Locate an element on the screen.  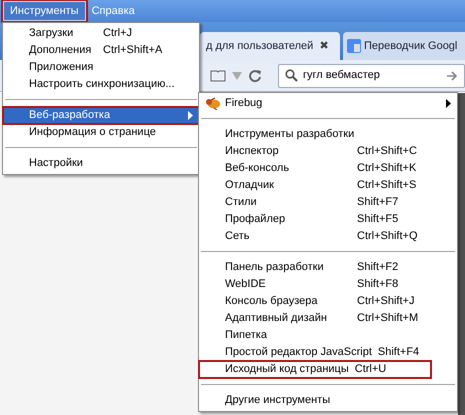
menu-item: Пипетка is located at coordinates (328, 335).